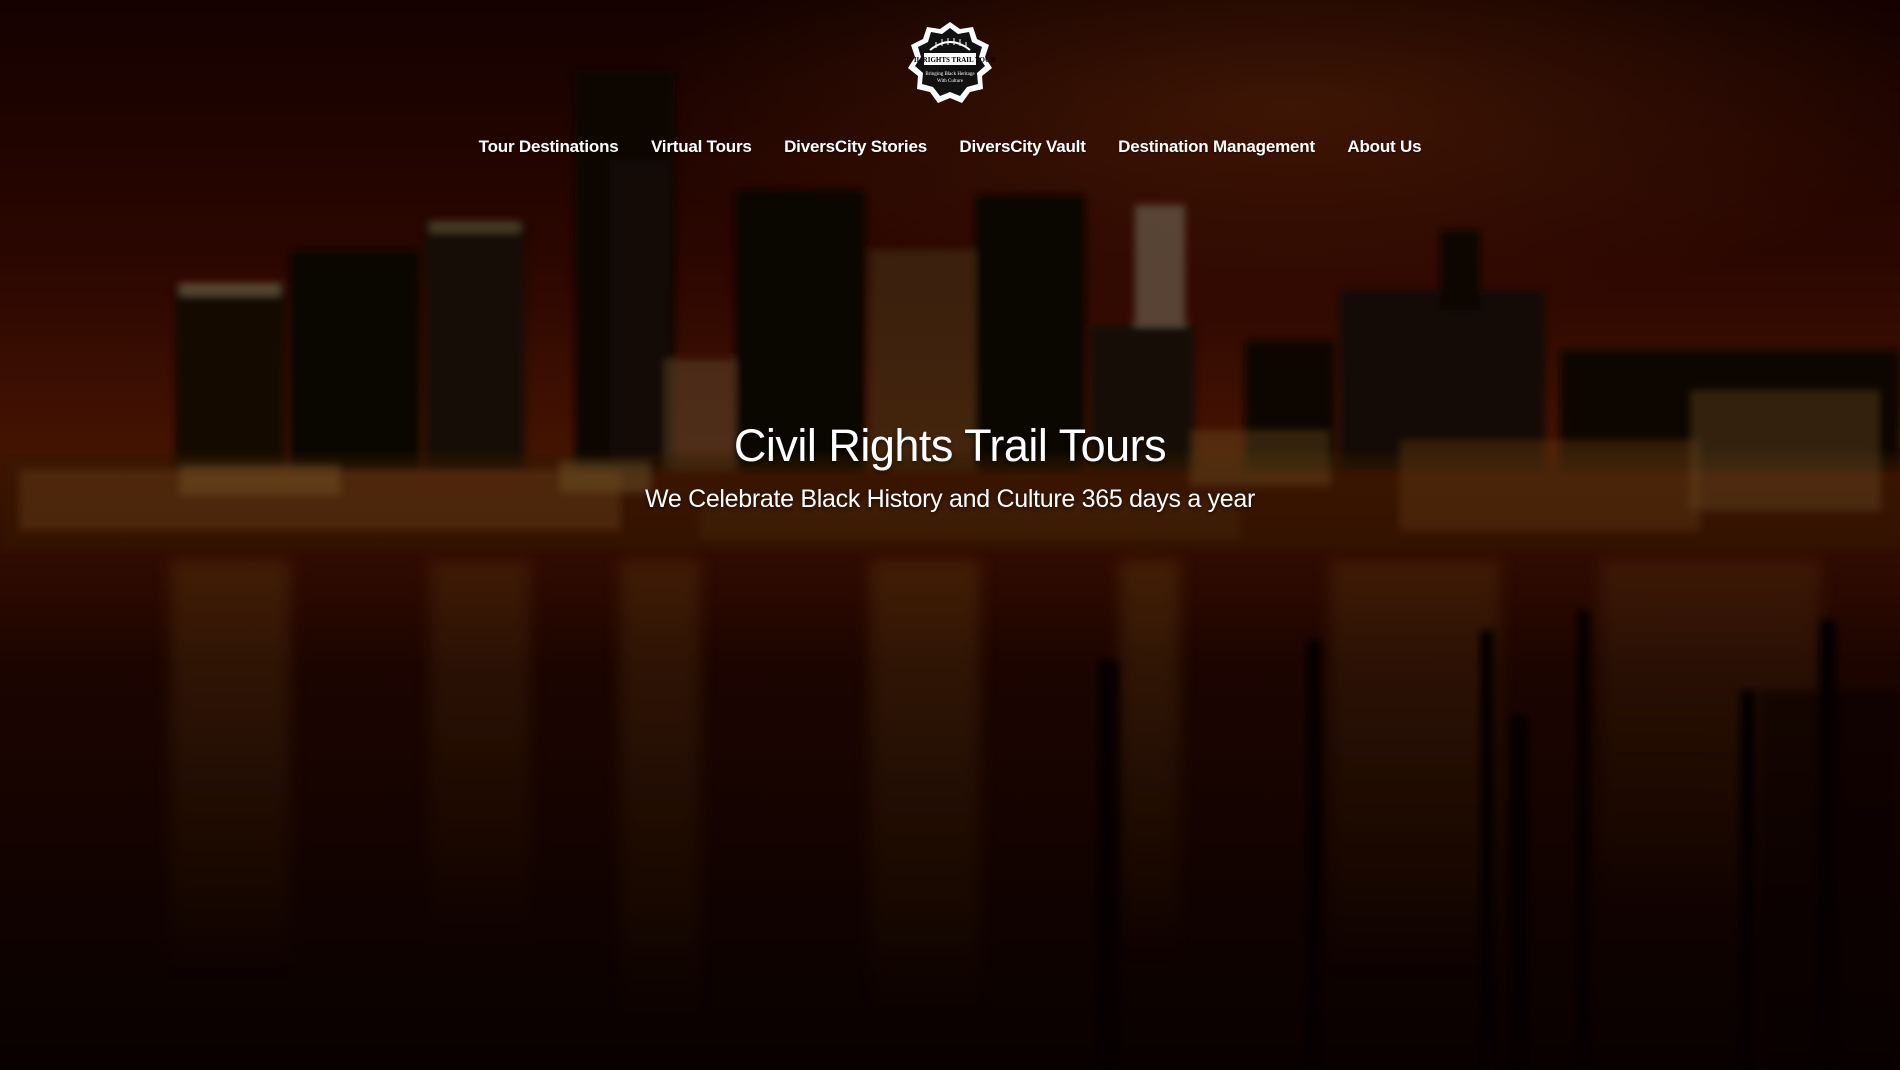 This screenshot has height=1070, width=1900. What do you see at coordinates (855, 147) in the screenshot?
I see `nav-diverscity-stories: DiversCity Stories` at bounding box center [855, 147].